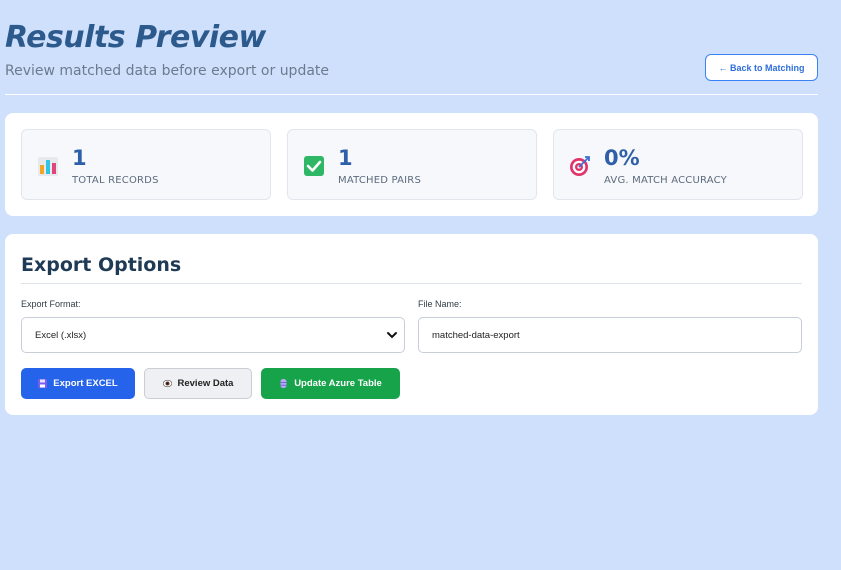  Describe the element at coordinates (678, 164) in the screenshot. I see `stat-avg-match-accuracy: 0% AVG. MATCH ACCURACY` at that location.